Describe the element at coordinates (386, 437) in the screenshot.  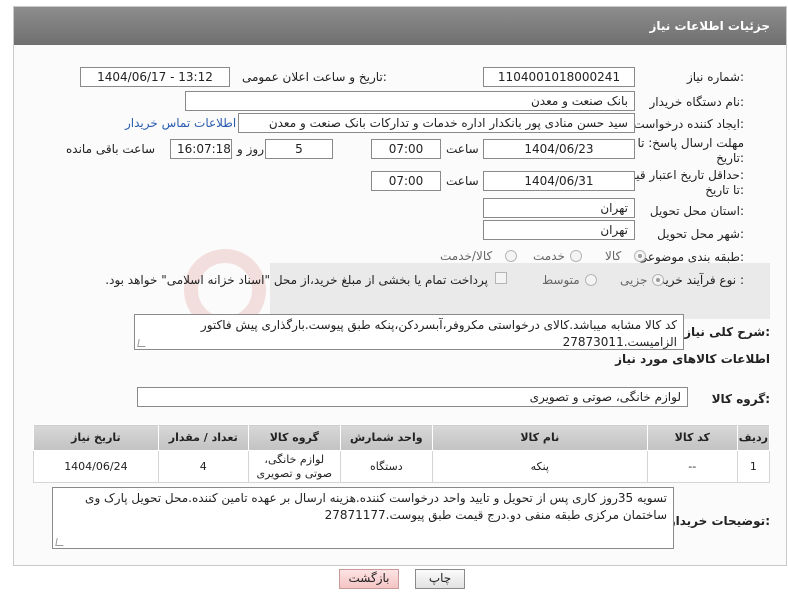
I see `col-unit: واحد شمارش` at that location.